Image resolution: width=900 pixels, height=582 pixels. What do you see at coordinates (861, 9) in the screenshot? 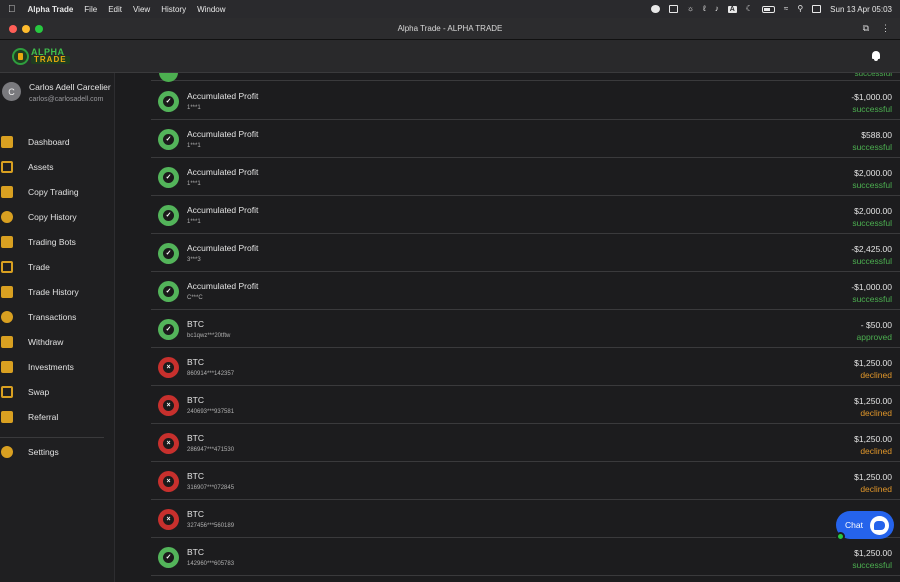
I see `menubar-clock: Sun 13 Apr 05:03` at bounding box center [861, 9].